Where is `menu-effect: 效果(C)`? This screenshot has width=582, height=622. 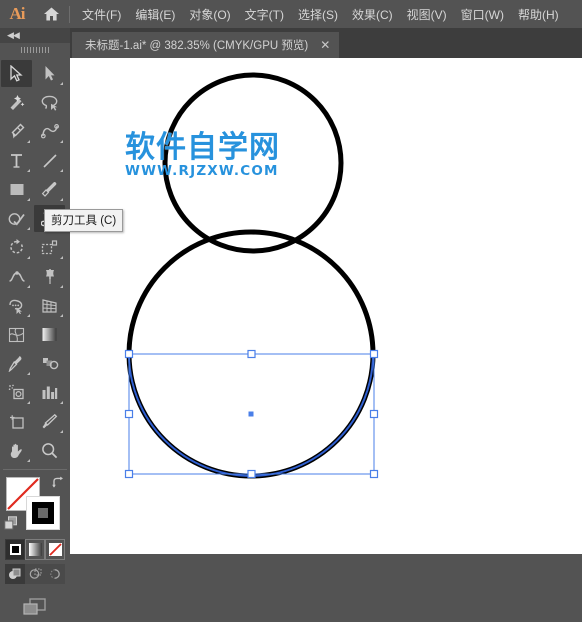 menu-effect: 效果(C) is located at coordinates (372, 14).